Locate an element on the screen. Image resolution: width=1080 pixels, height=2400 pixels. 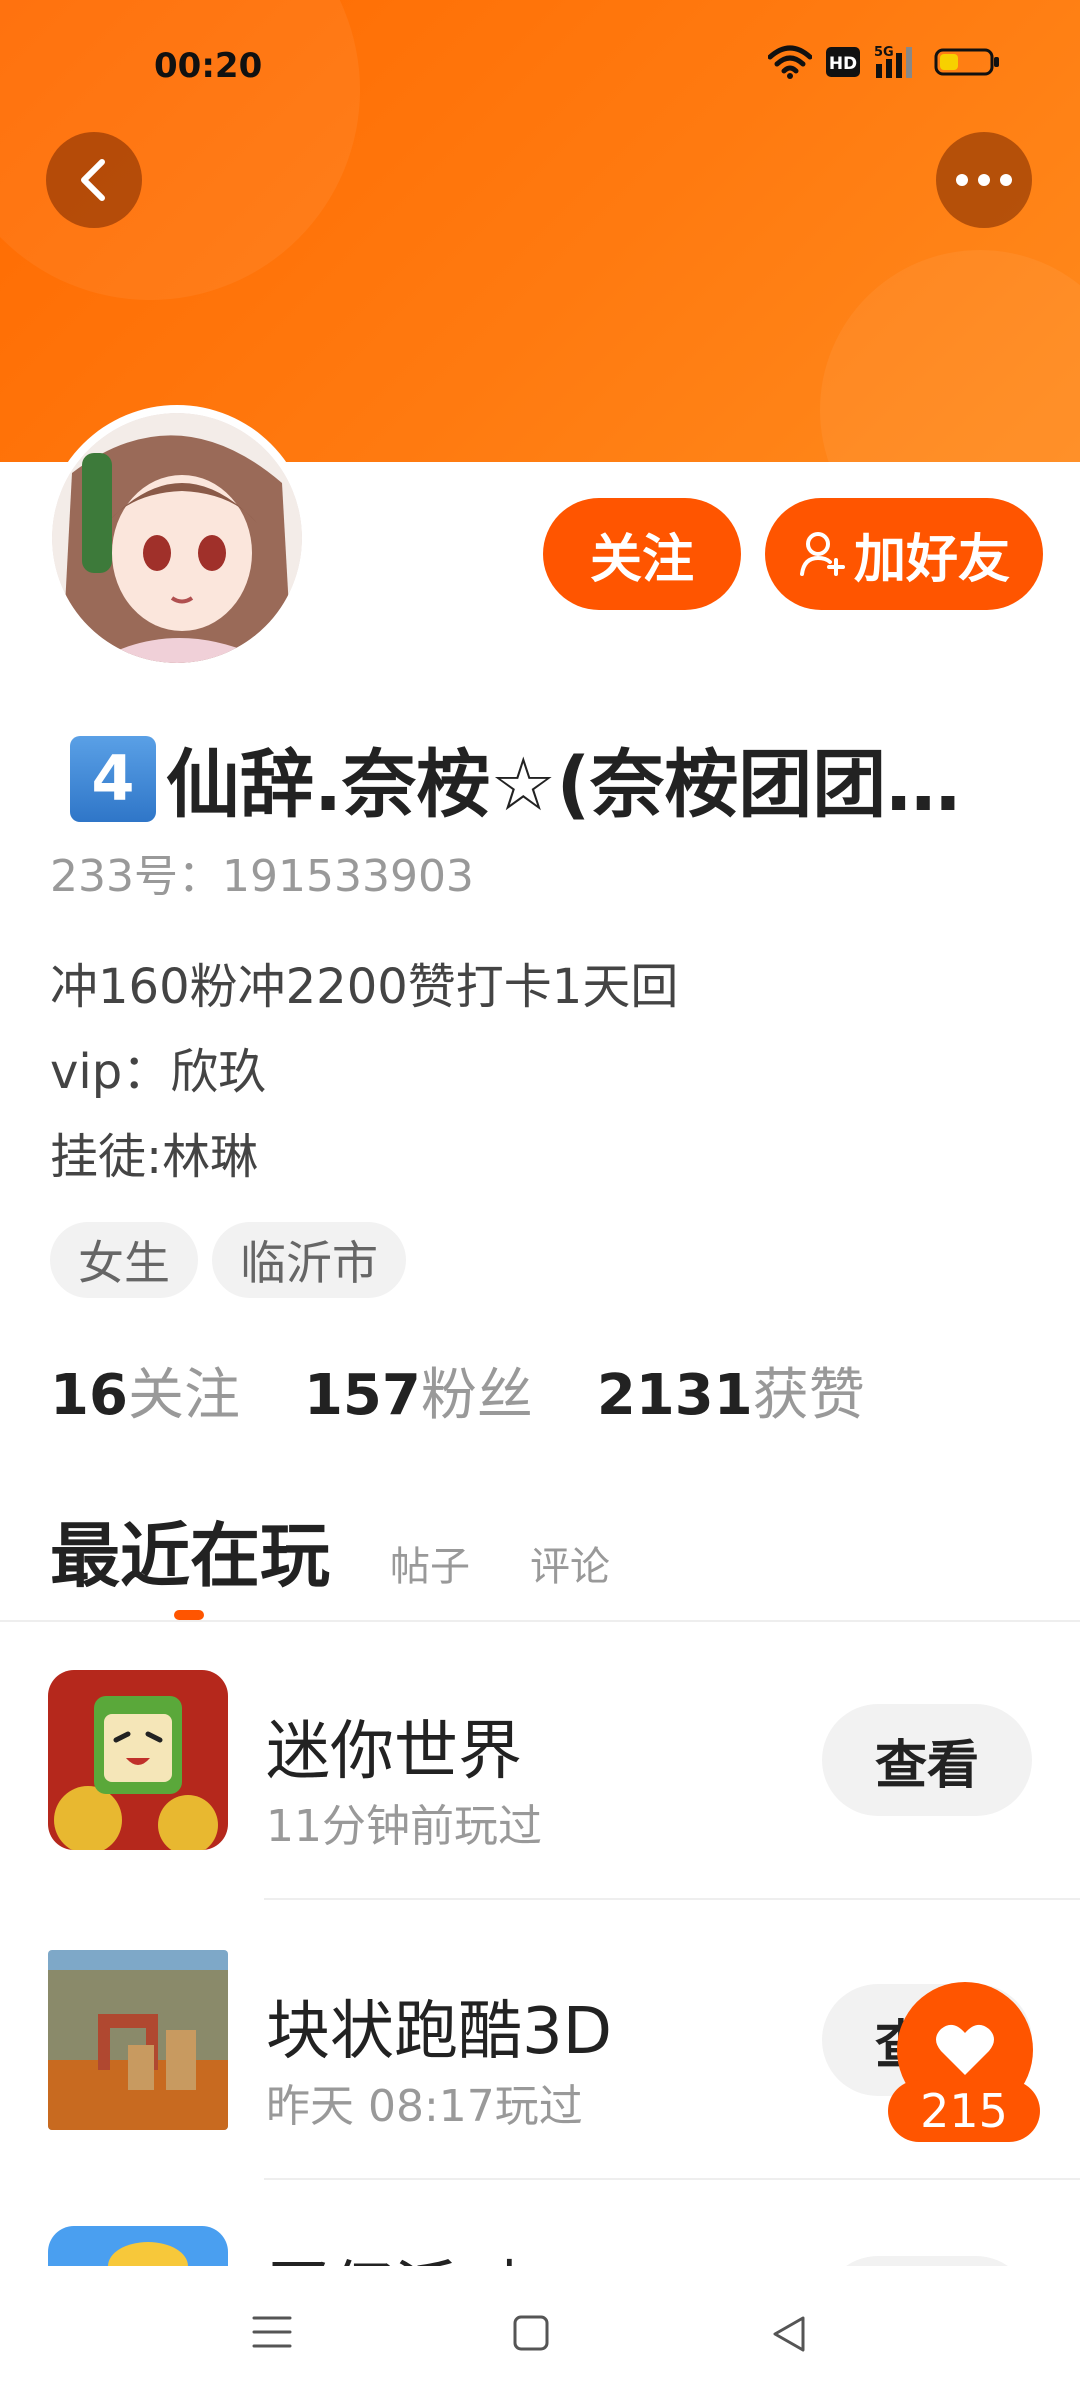
svg-text: HD is located at coordinates (843, 64).